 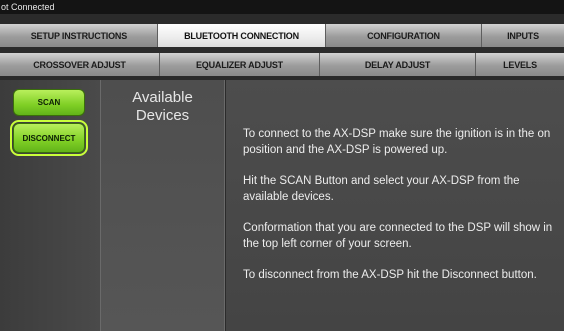 What do you see at coordinates (240, 64) in the screenshot?
I see `tab-equalizer-adjust: EQUALIZER ADJUST` at bounding box center [240, 64].